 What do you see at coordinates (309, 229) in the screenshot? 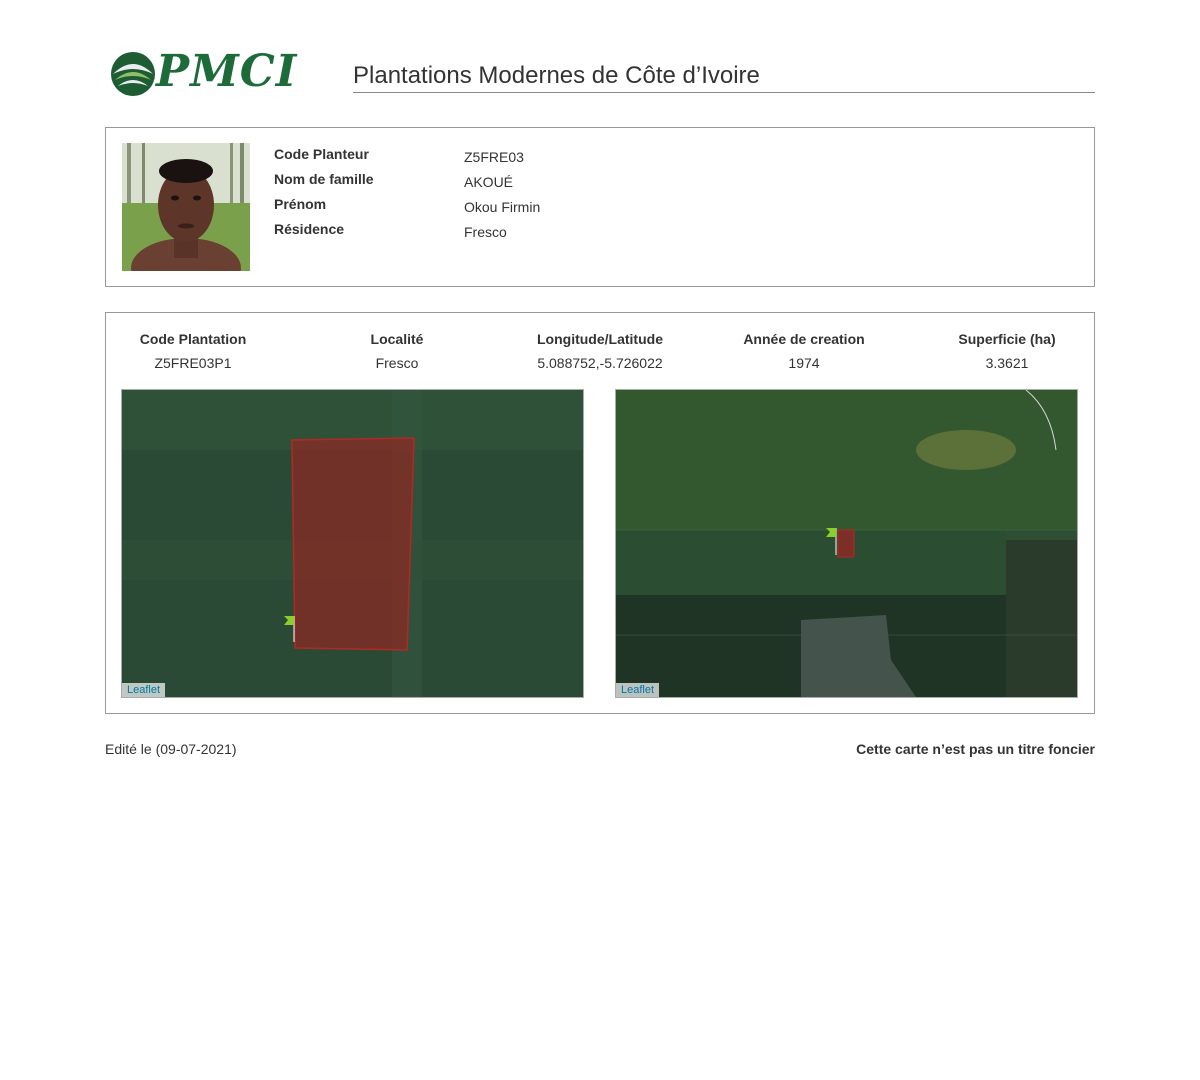
I see `residence-label: Résidence` at bounding box center [309, 229].